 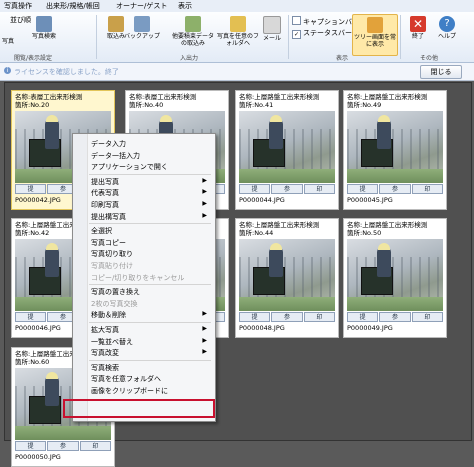 What do you see at coordinates (150, 285) in the screenshot?
I see `menu-separator` at bounding box center [150, 285].